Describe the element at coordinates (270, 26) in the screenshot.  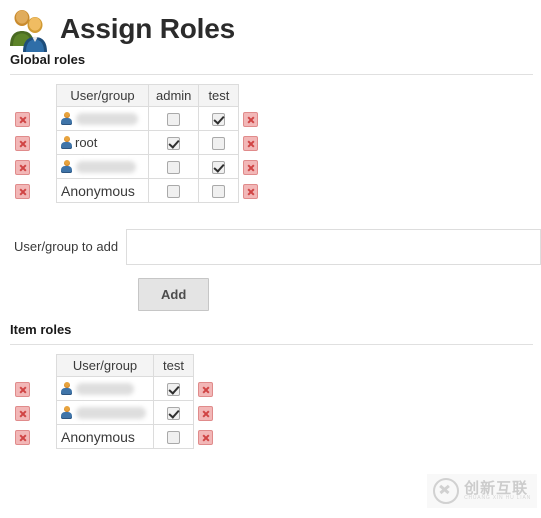
I see `page-header: Assign Roles` at that location.